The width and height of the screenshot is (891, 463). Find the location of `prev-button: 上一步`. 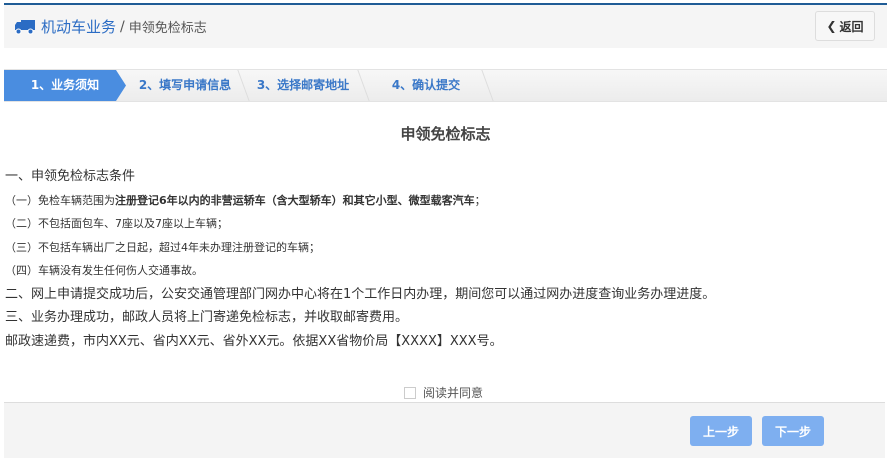

prev-button: 上一步 is located at coordinates (721, 431).